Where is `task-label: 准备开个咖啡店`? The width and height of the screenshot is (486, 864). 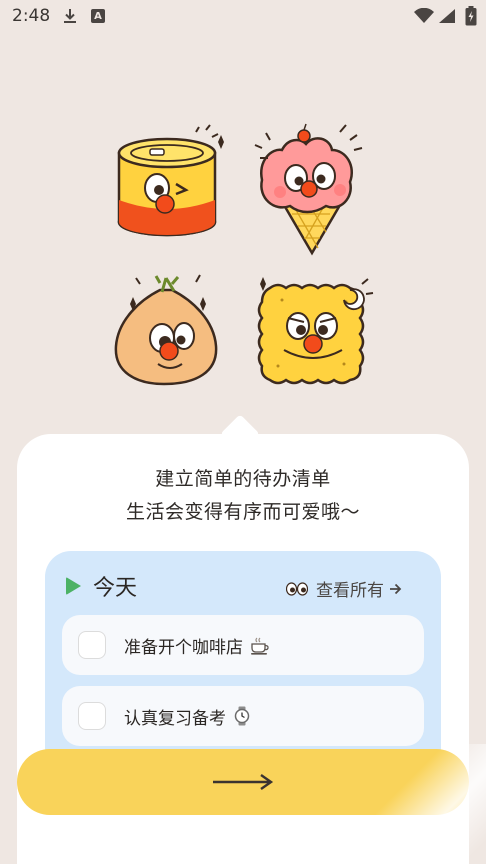 task-label: 准备开个咖啡店 is located at coordinates (183, 648).